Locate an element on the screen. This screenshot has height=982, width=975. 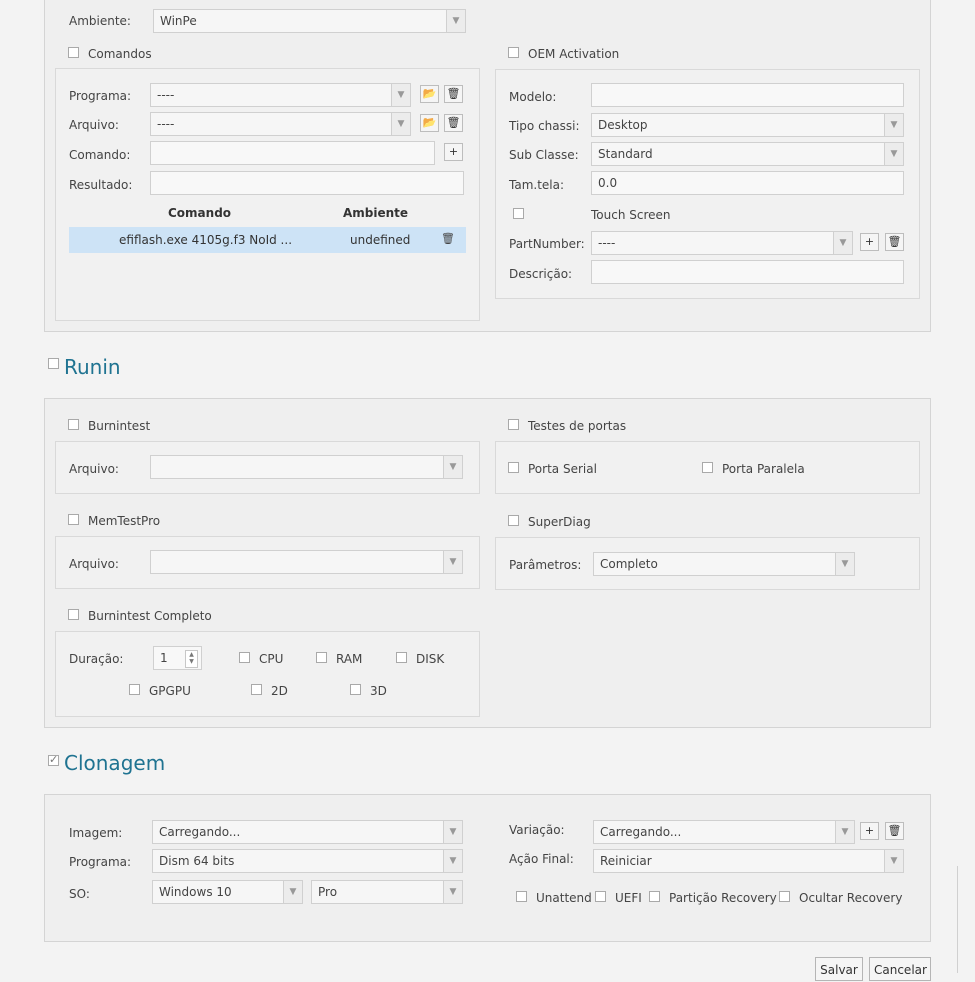
ocultar-recovery-checkbox is located at coordinates (784, 896).